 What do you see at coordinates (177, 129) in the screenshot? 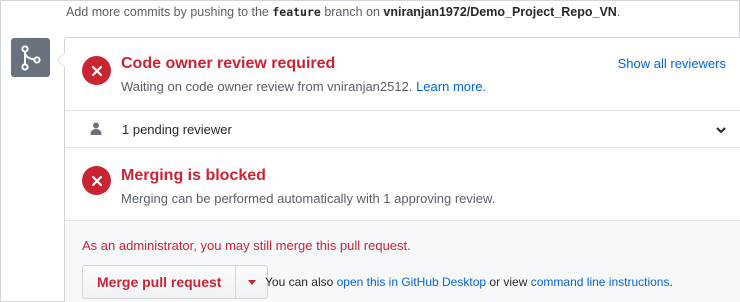
I see `pending-reviewer-label: 1 pending reviewer` at bounding box center [177, 129].